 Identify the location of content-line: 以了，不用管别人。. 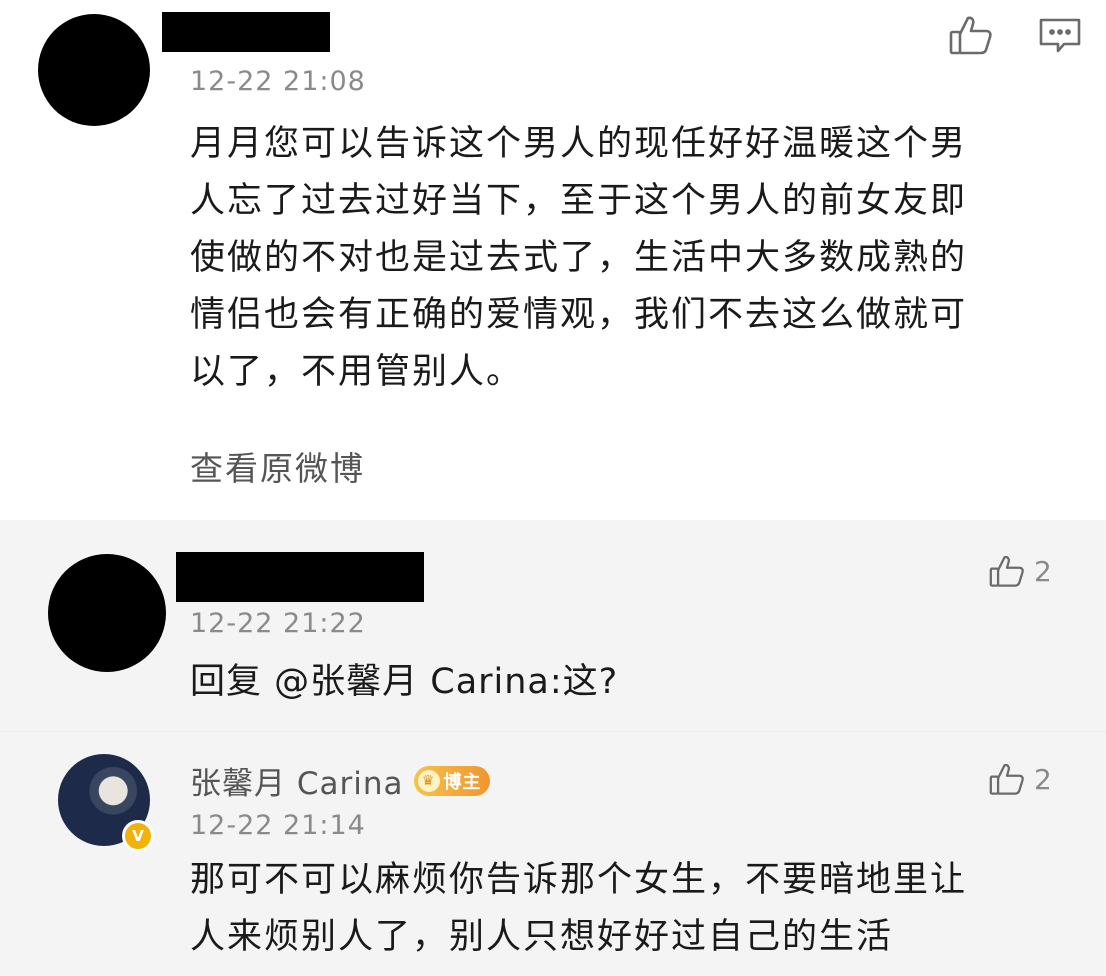
(357, 372).